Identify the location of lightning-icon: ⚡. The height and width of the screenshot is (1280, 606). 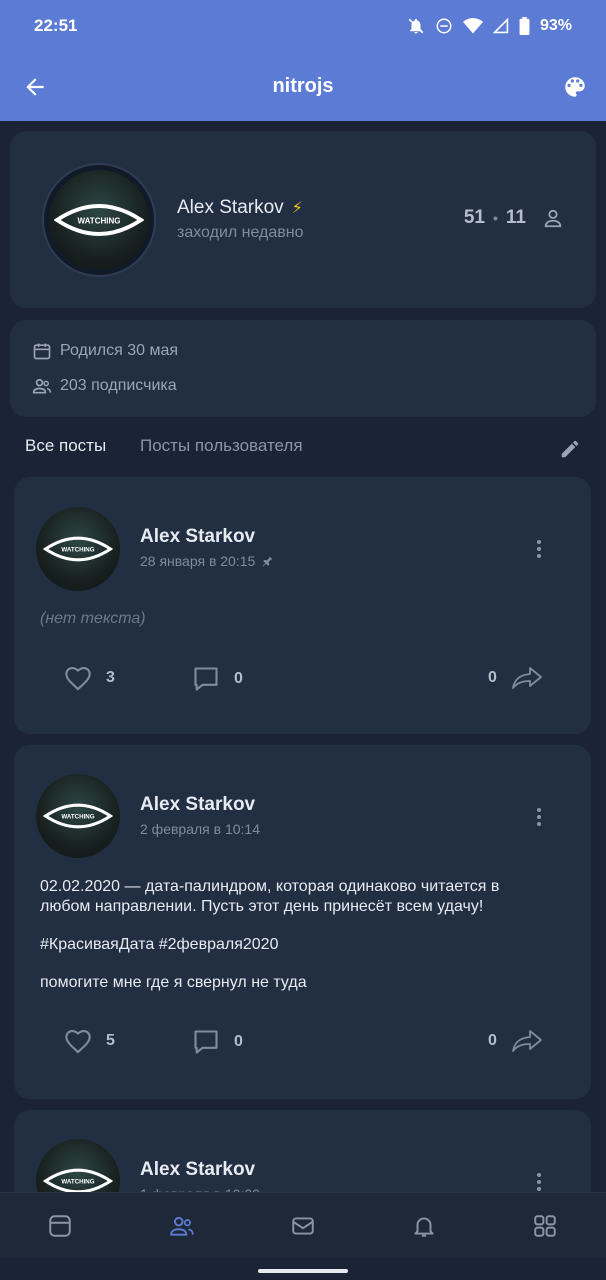
(297, 208).